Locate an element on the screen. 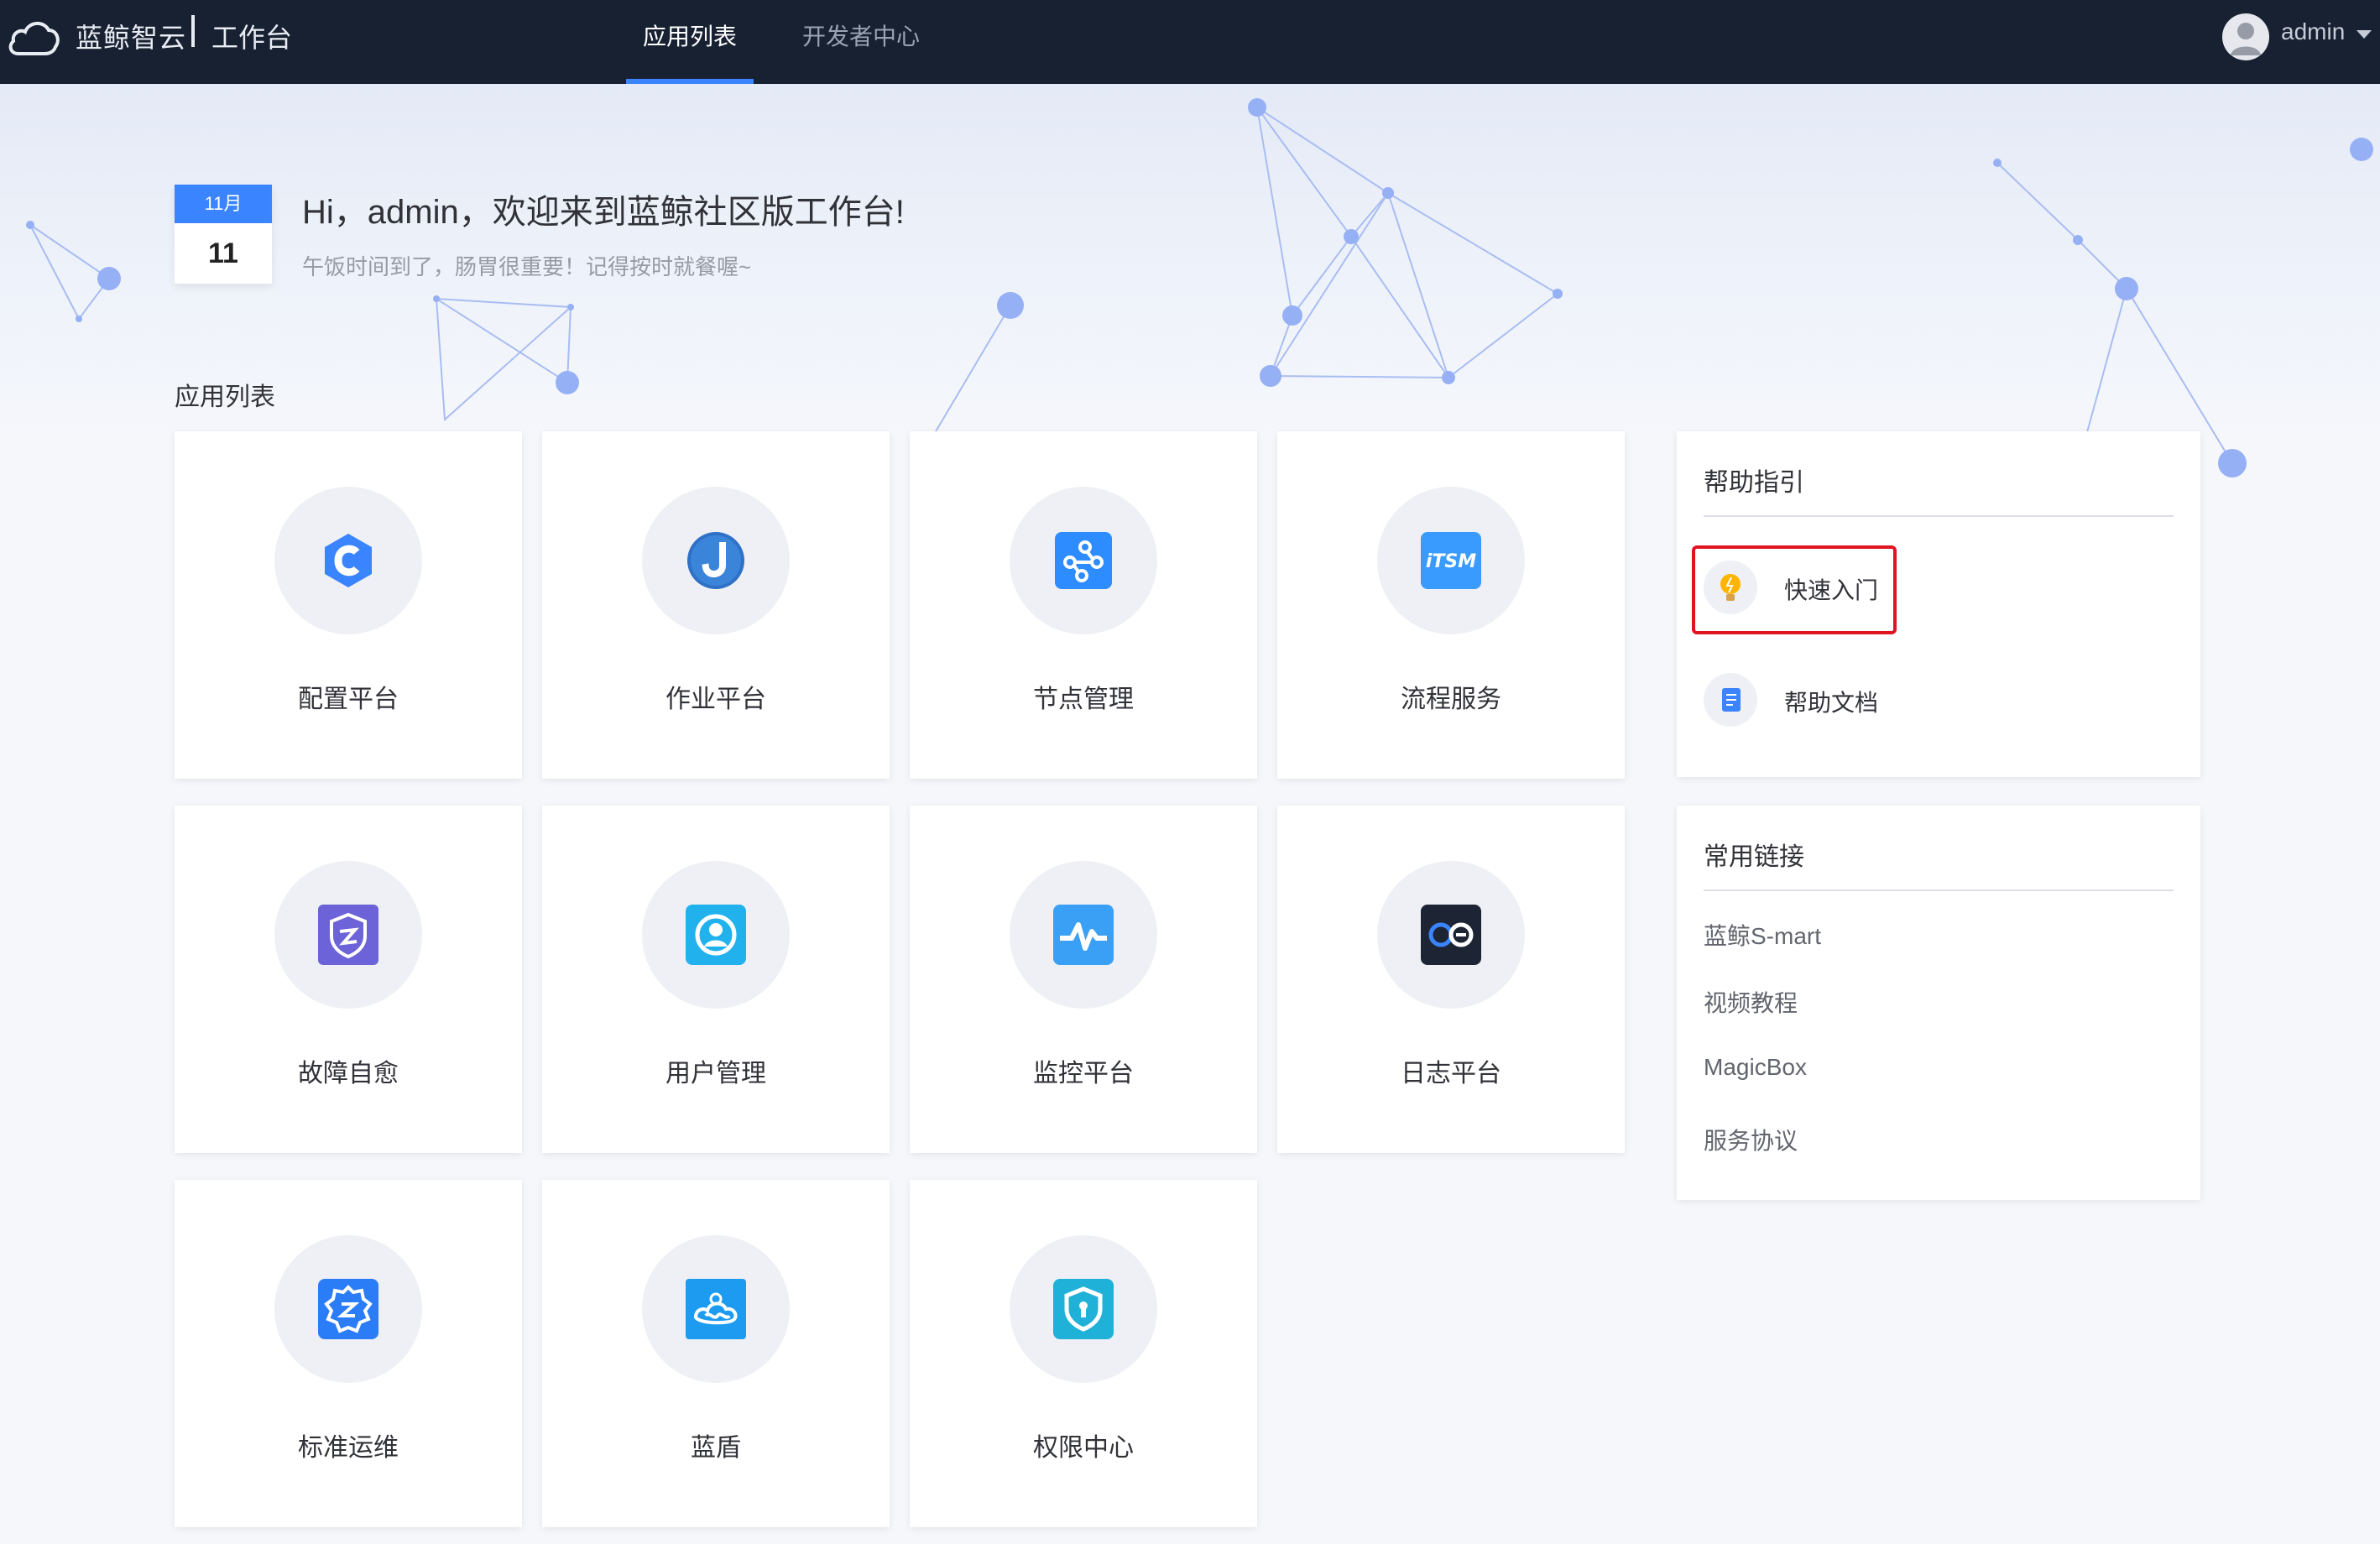  app-card-monitor-platform: 监控平台 is located at coordinates (1083, 980).